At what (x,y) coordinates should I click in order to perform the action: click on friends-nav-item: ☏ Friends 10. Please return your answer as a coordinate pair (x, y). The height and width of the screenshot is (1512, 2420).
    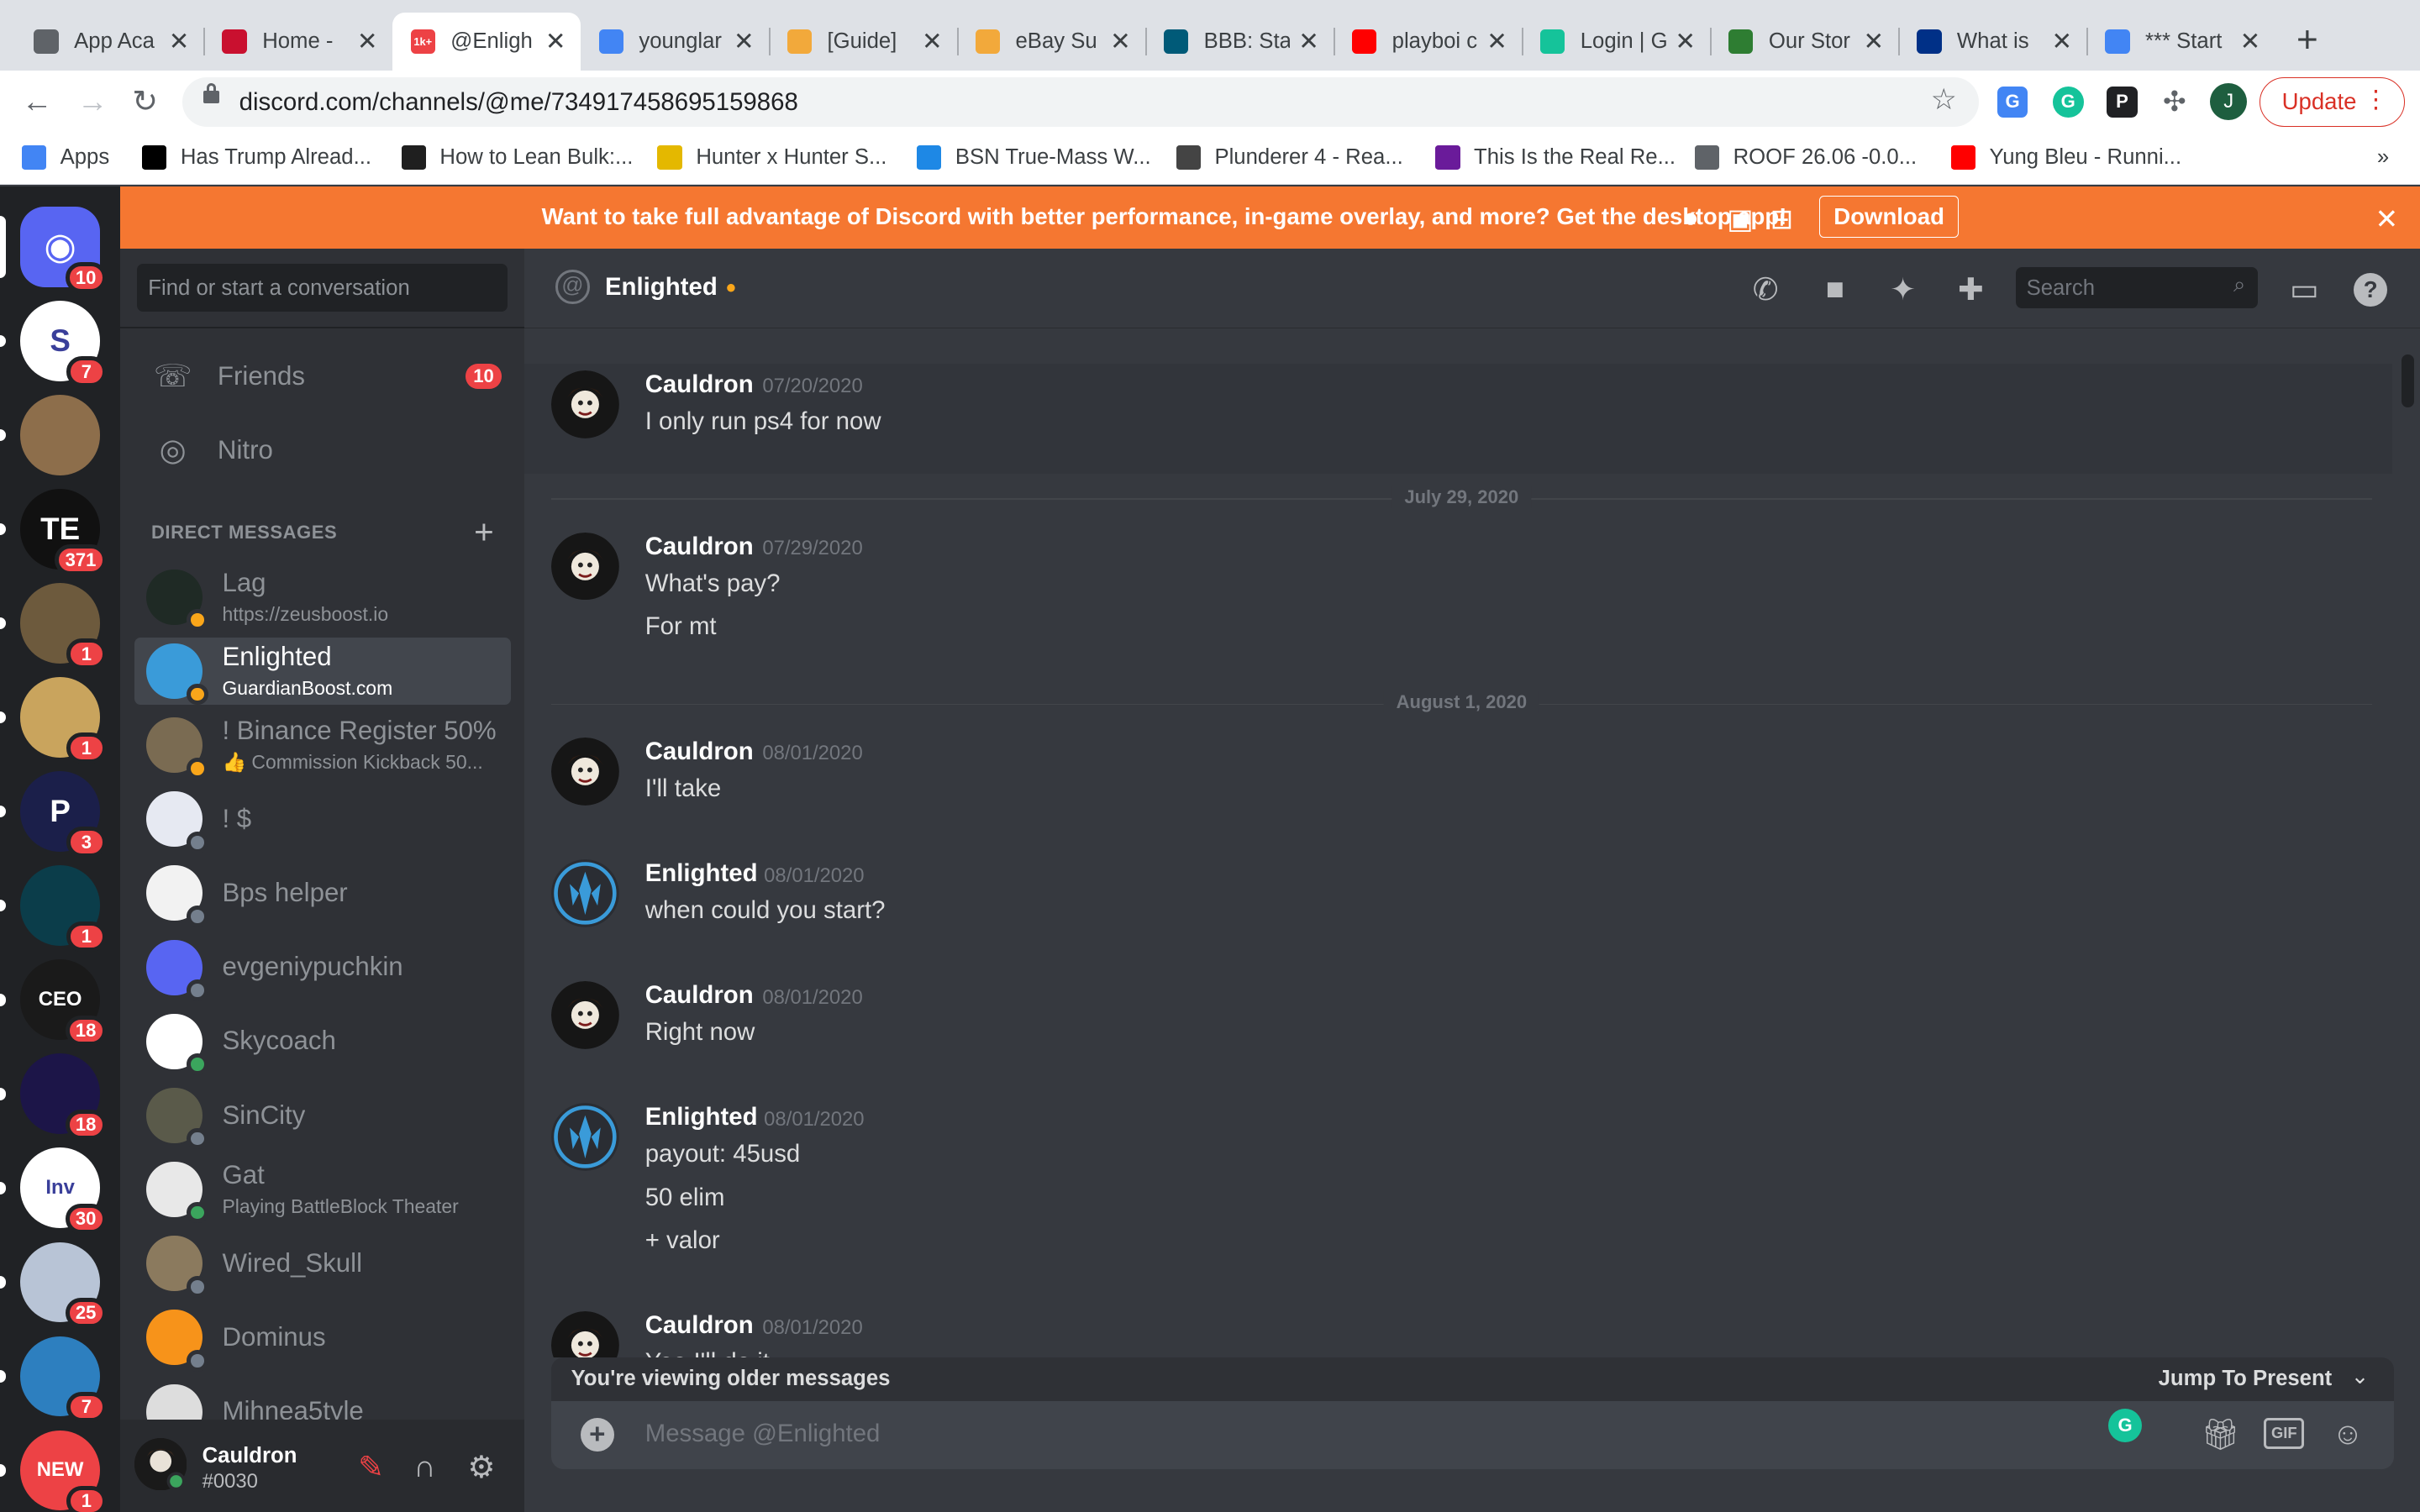
    Looking at the image, I should click on (322, 377).